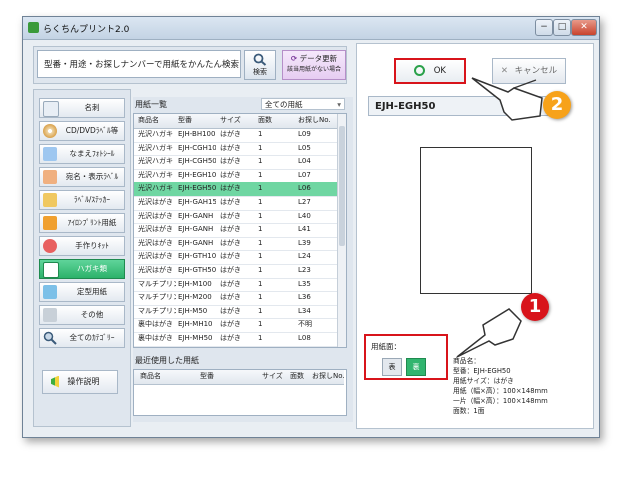  I want to click on app-icon, so click(33, 27).